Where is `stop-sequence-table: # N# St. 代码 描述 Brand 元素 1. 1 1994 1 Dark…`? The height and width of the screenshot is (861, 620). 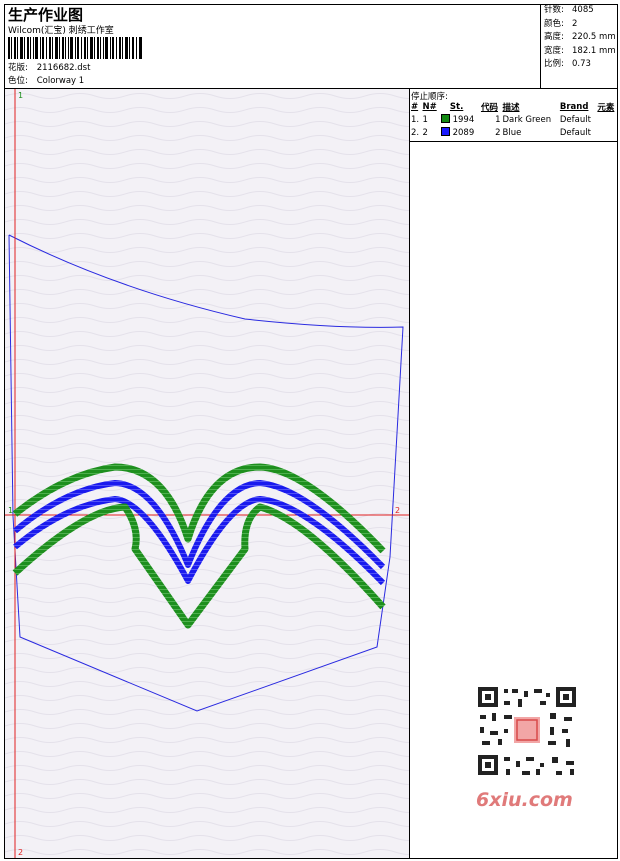
stop-sequence-table: # N# St. 代码 描述 Brand 元素 1. 1 1994 1 Dark… is located at coordinates (514, 119).